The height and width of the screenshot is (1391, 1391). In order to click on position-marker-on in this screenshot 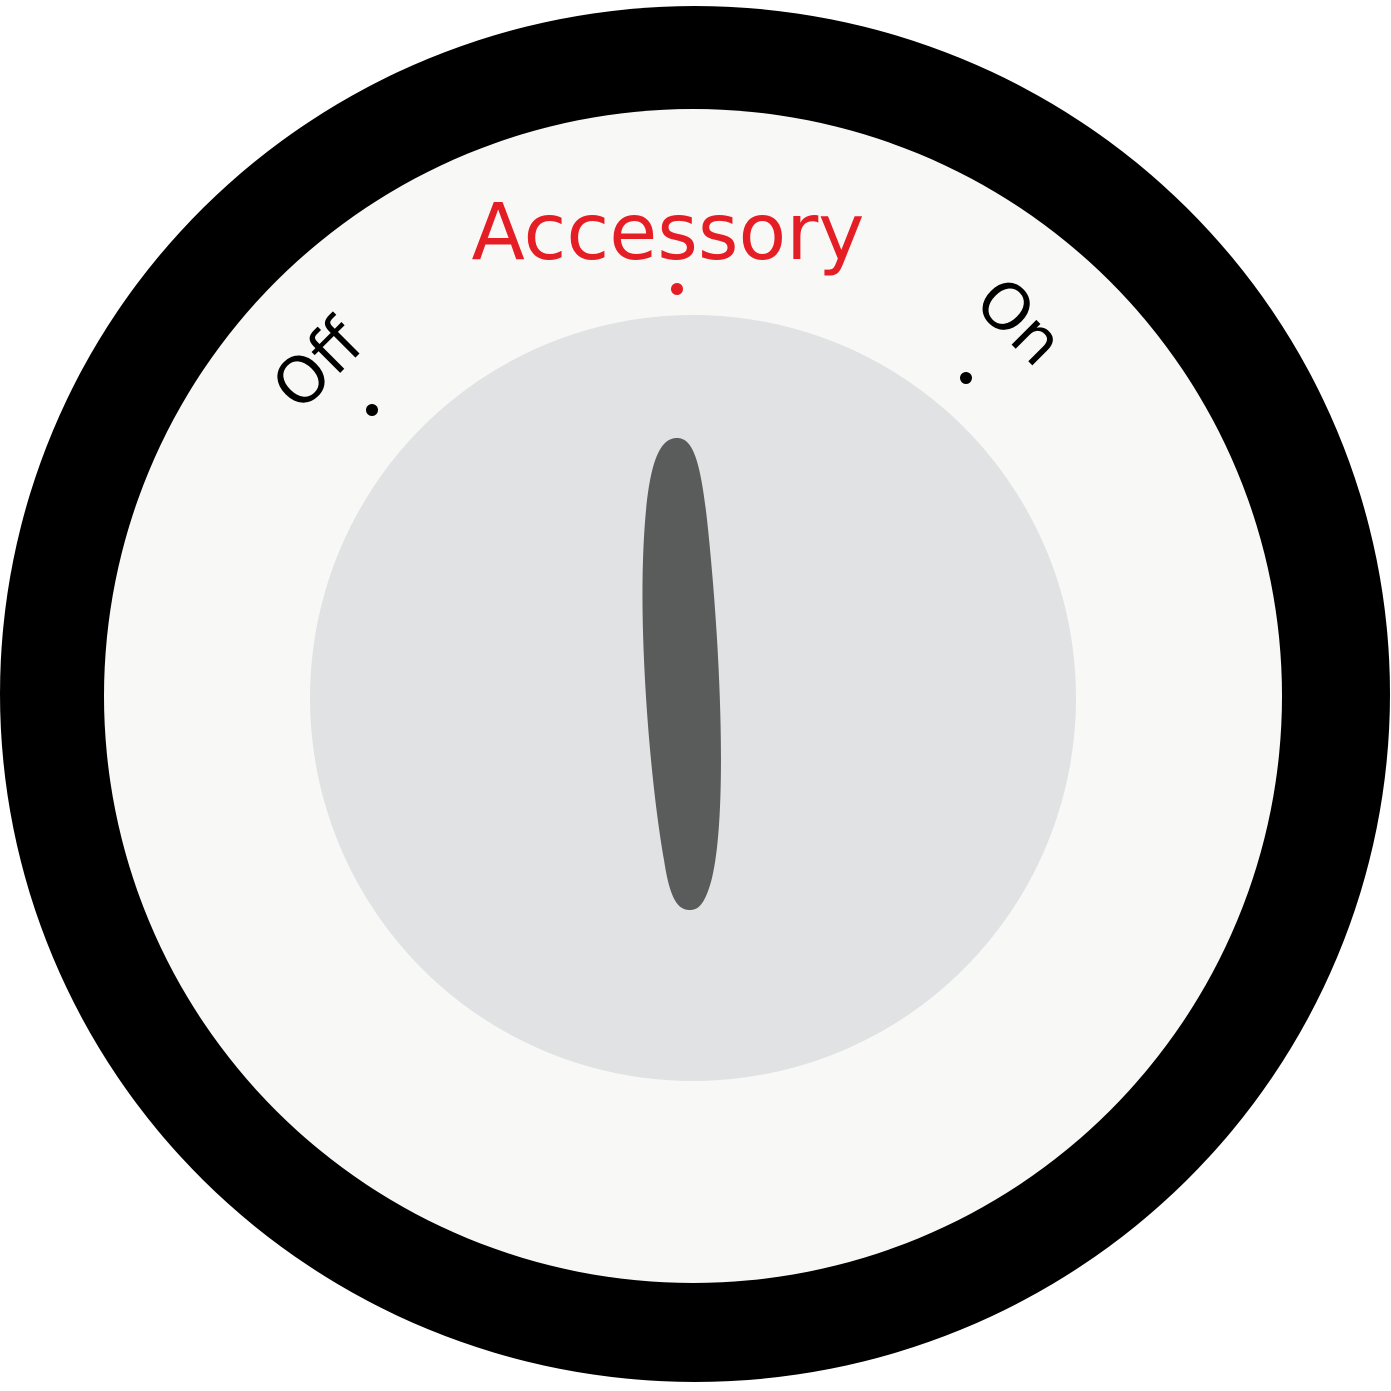, I will do `click(966, 378)`.